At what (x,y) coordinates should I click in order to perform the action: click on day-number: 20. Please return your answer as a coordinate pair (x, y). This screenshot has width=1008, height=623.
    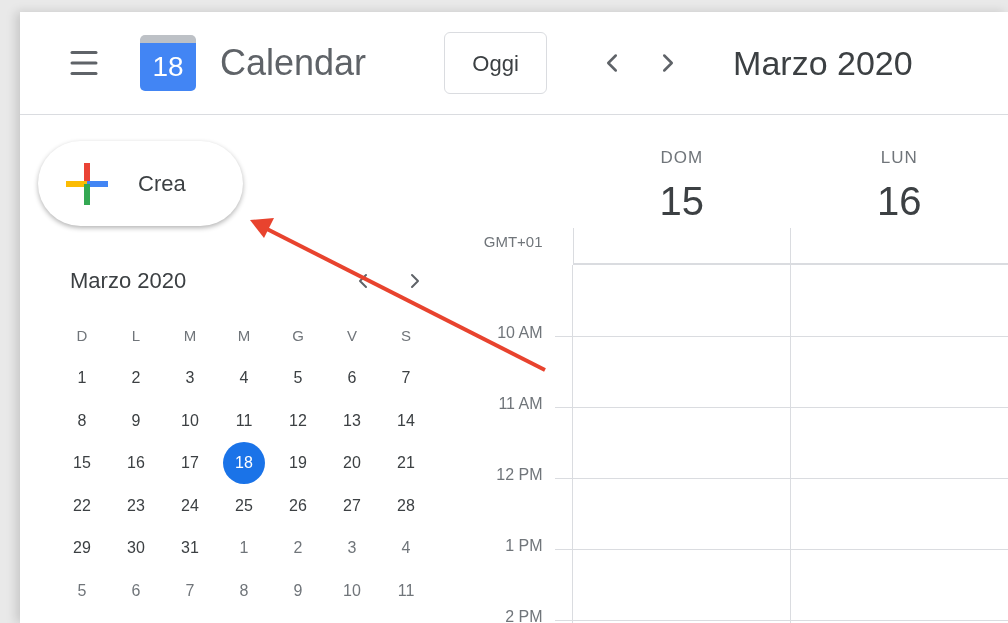
    Looking at the image, I should click on (352, 463).